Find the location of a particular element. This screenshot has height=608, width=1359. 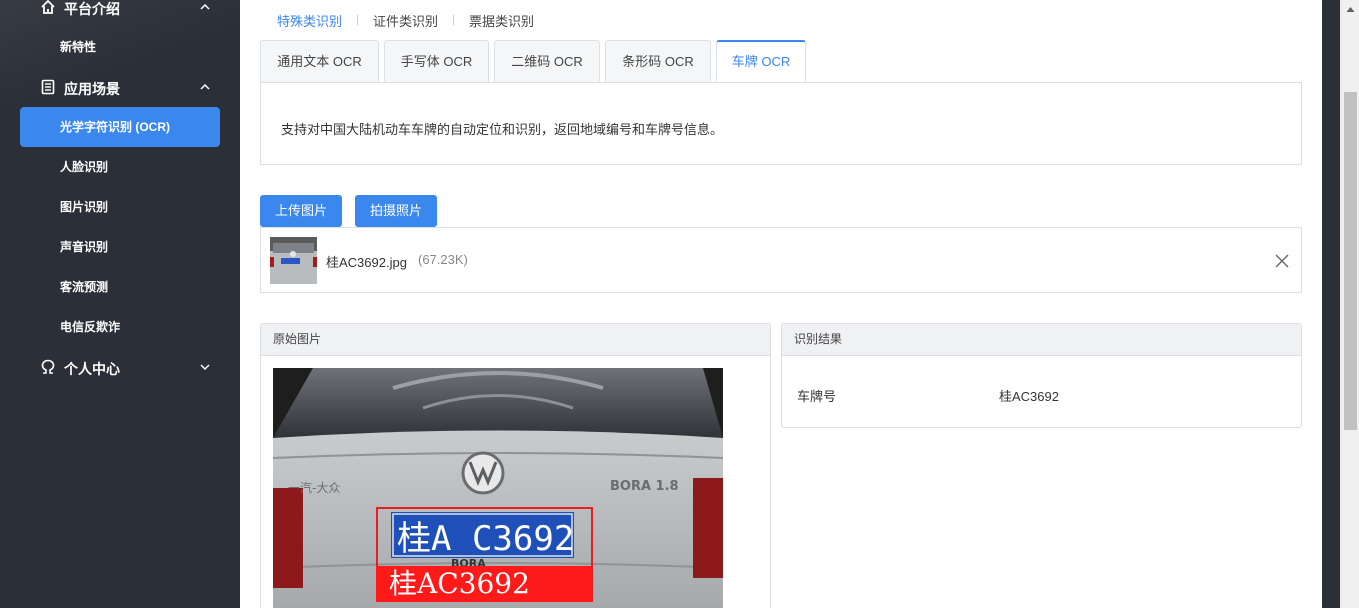

tab-barcode-ocr: 条形码 OCR is located at coordinates (658, 61).